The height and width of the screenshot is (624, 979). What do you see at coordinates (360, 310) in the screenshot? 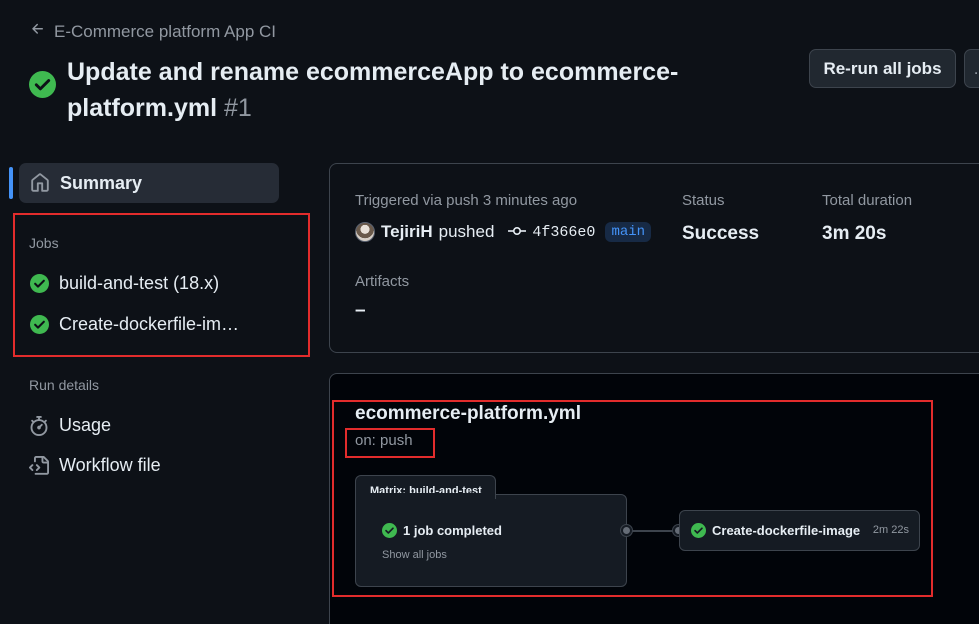
I see `artifacts-value: –` at bounding box center [360, 310].